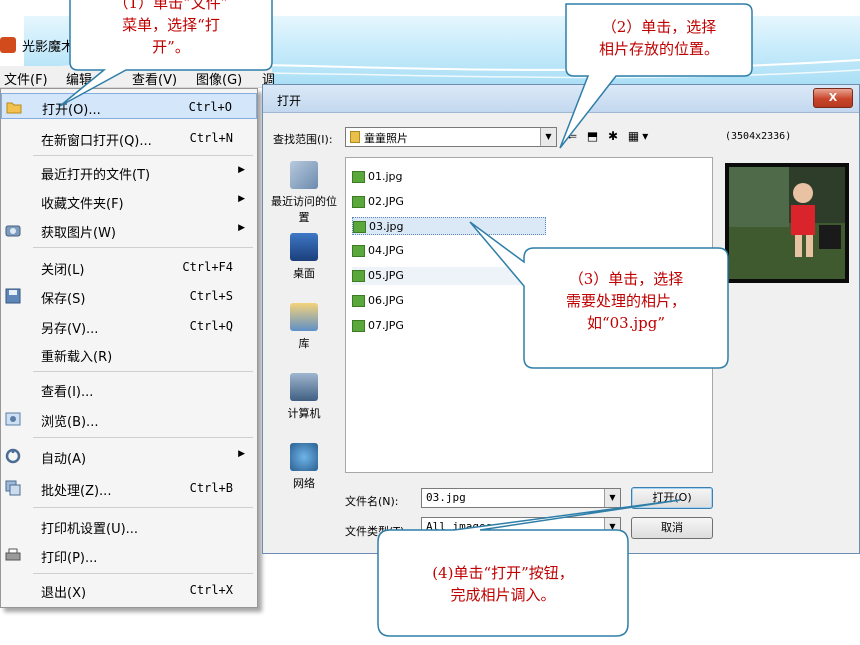 The image size is (860, 645). What do you see at coordinates (658, 38) in the screenshot?
I see `callout-step2-text: （2）单击，选择 相片存放的位置。` at bounding box center [658, 38].